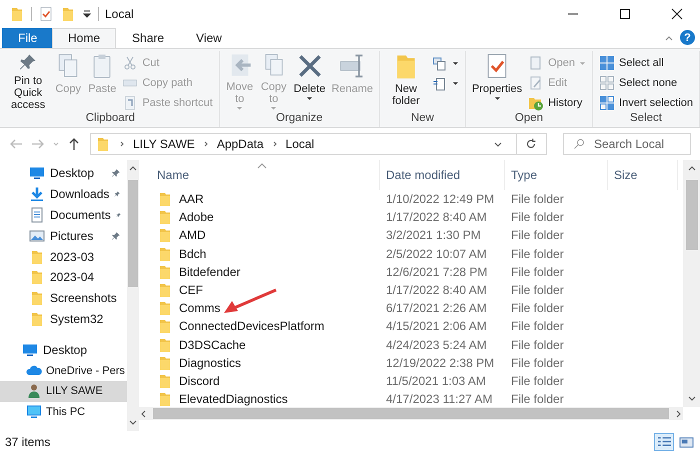 Image resolution: width=700 pixels, height=453 pixels. I want to click on ribbon-tab: View, so click(209, 38).